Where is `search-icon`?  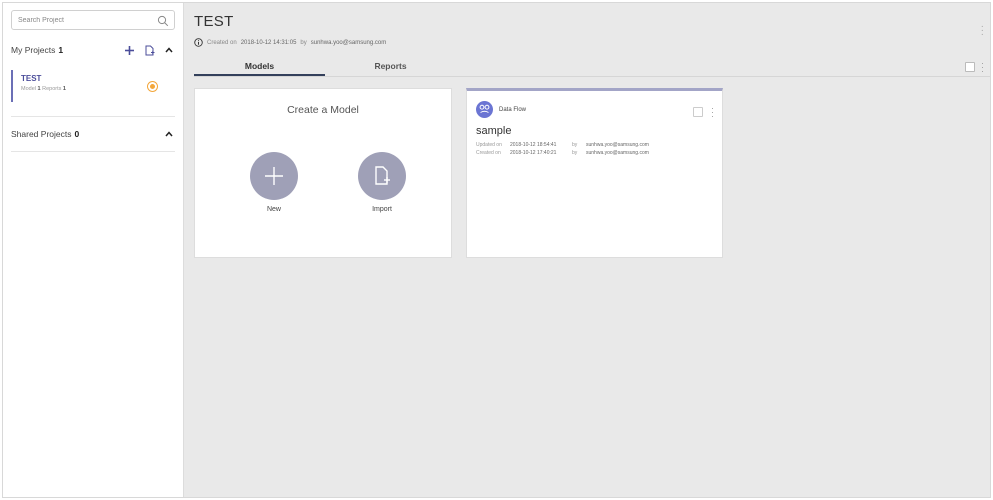
search-icon is located at coordinates (163, 20).